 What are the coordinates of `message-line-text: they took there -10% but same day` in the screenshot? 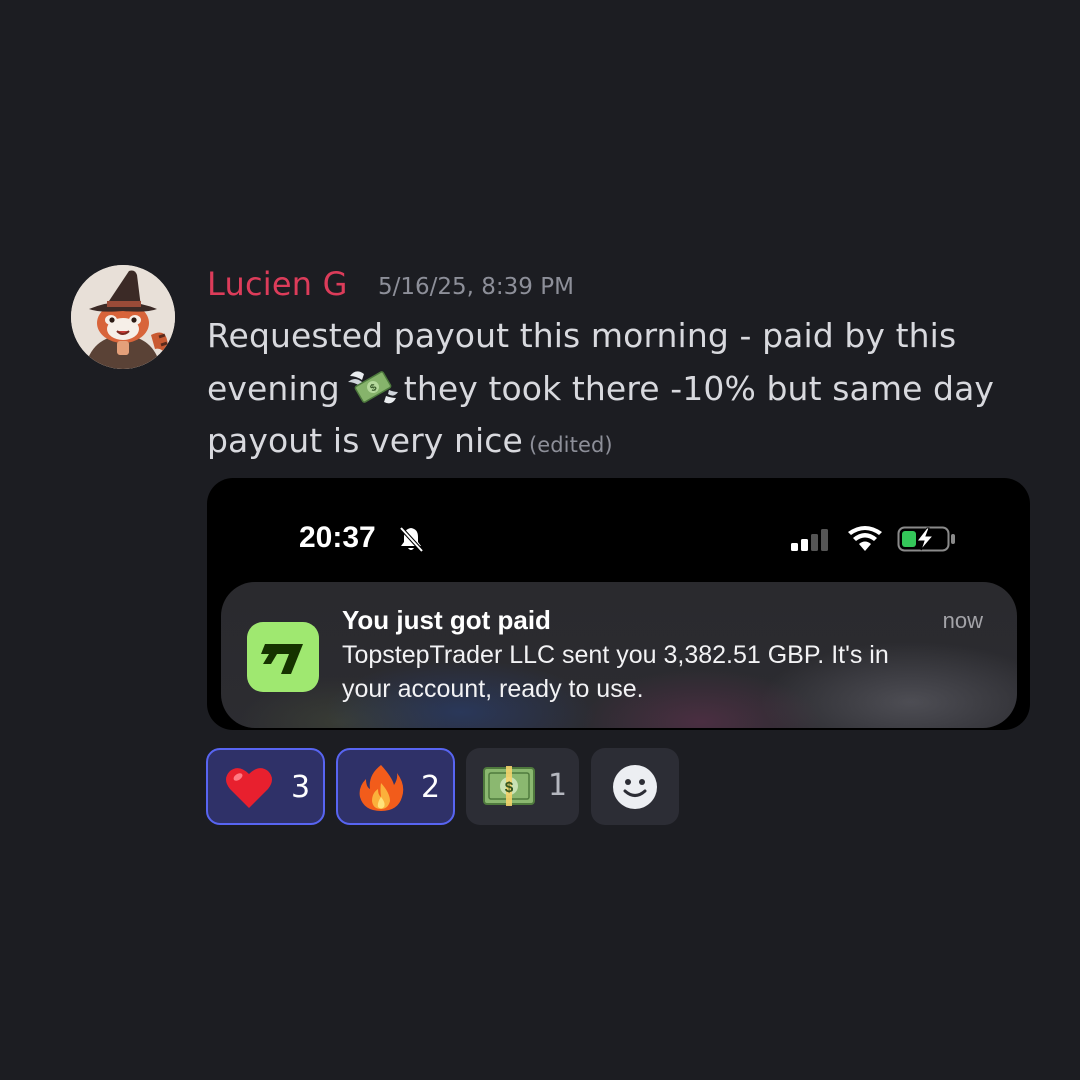 It's located at (699, 388).